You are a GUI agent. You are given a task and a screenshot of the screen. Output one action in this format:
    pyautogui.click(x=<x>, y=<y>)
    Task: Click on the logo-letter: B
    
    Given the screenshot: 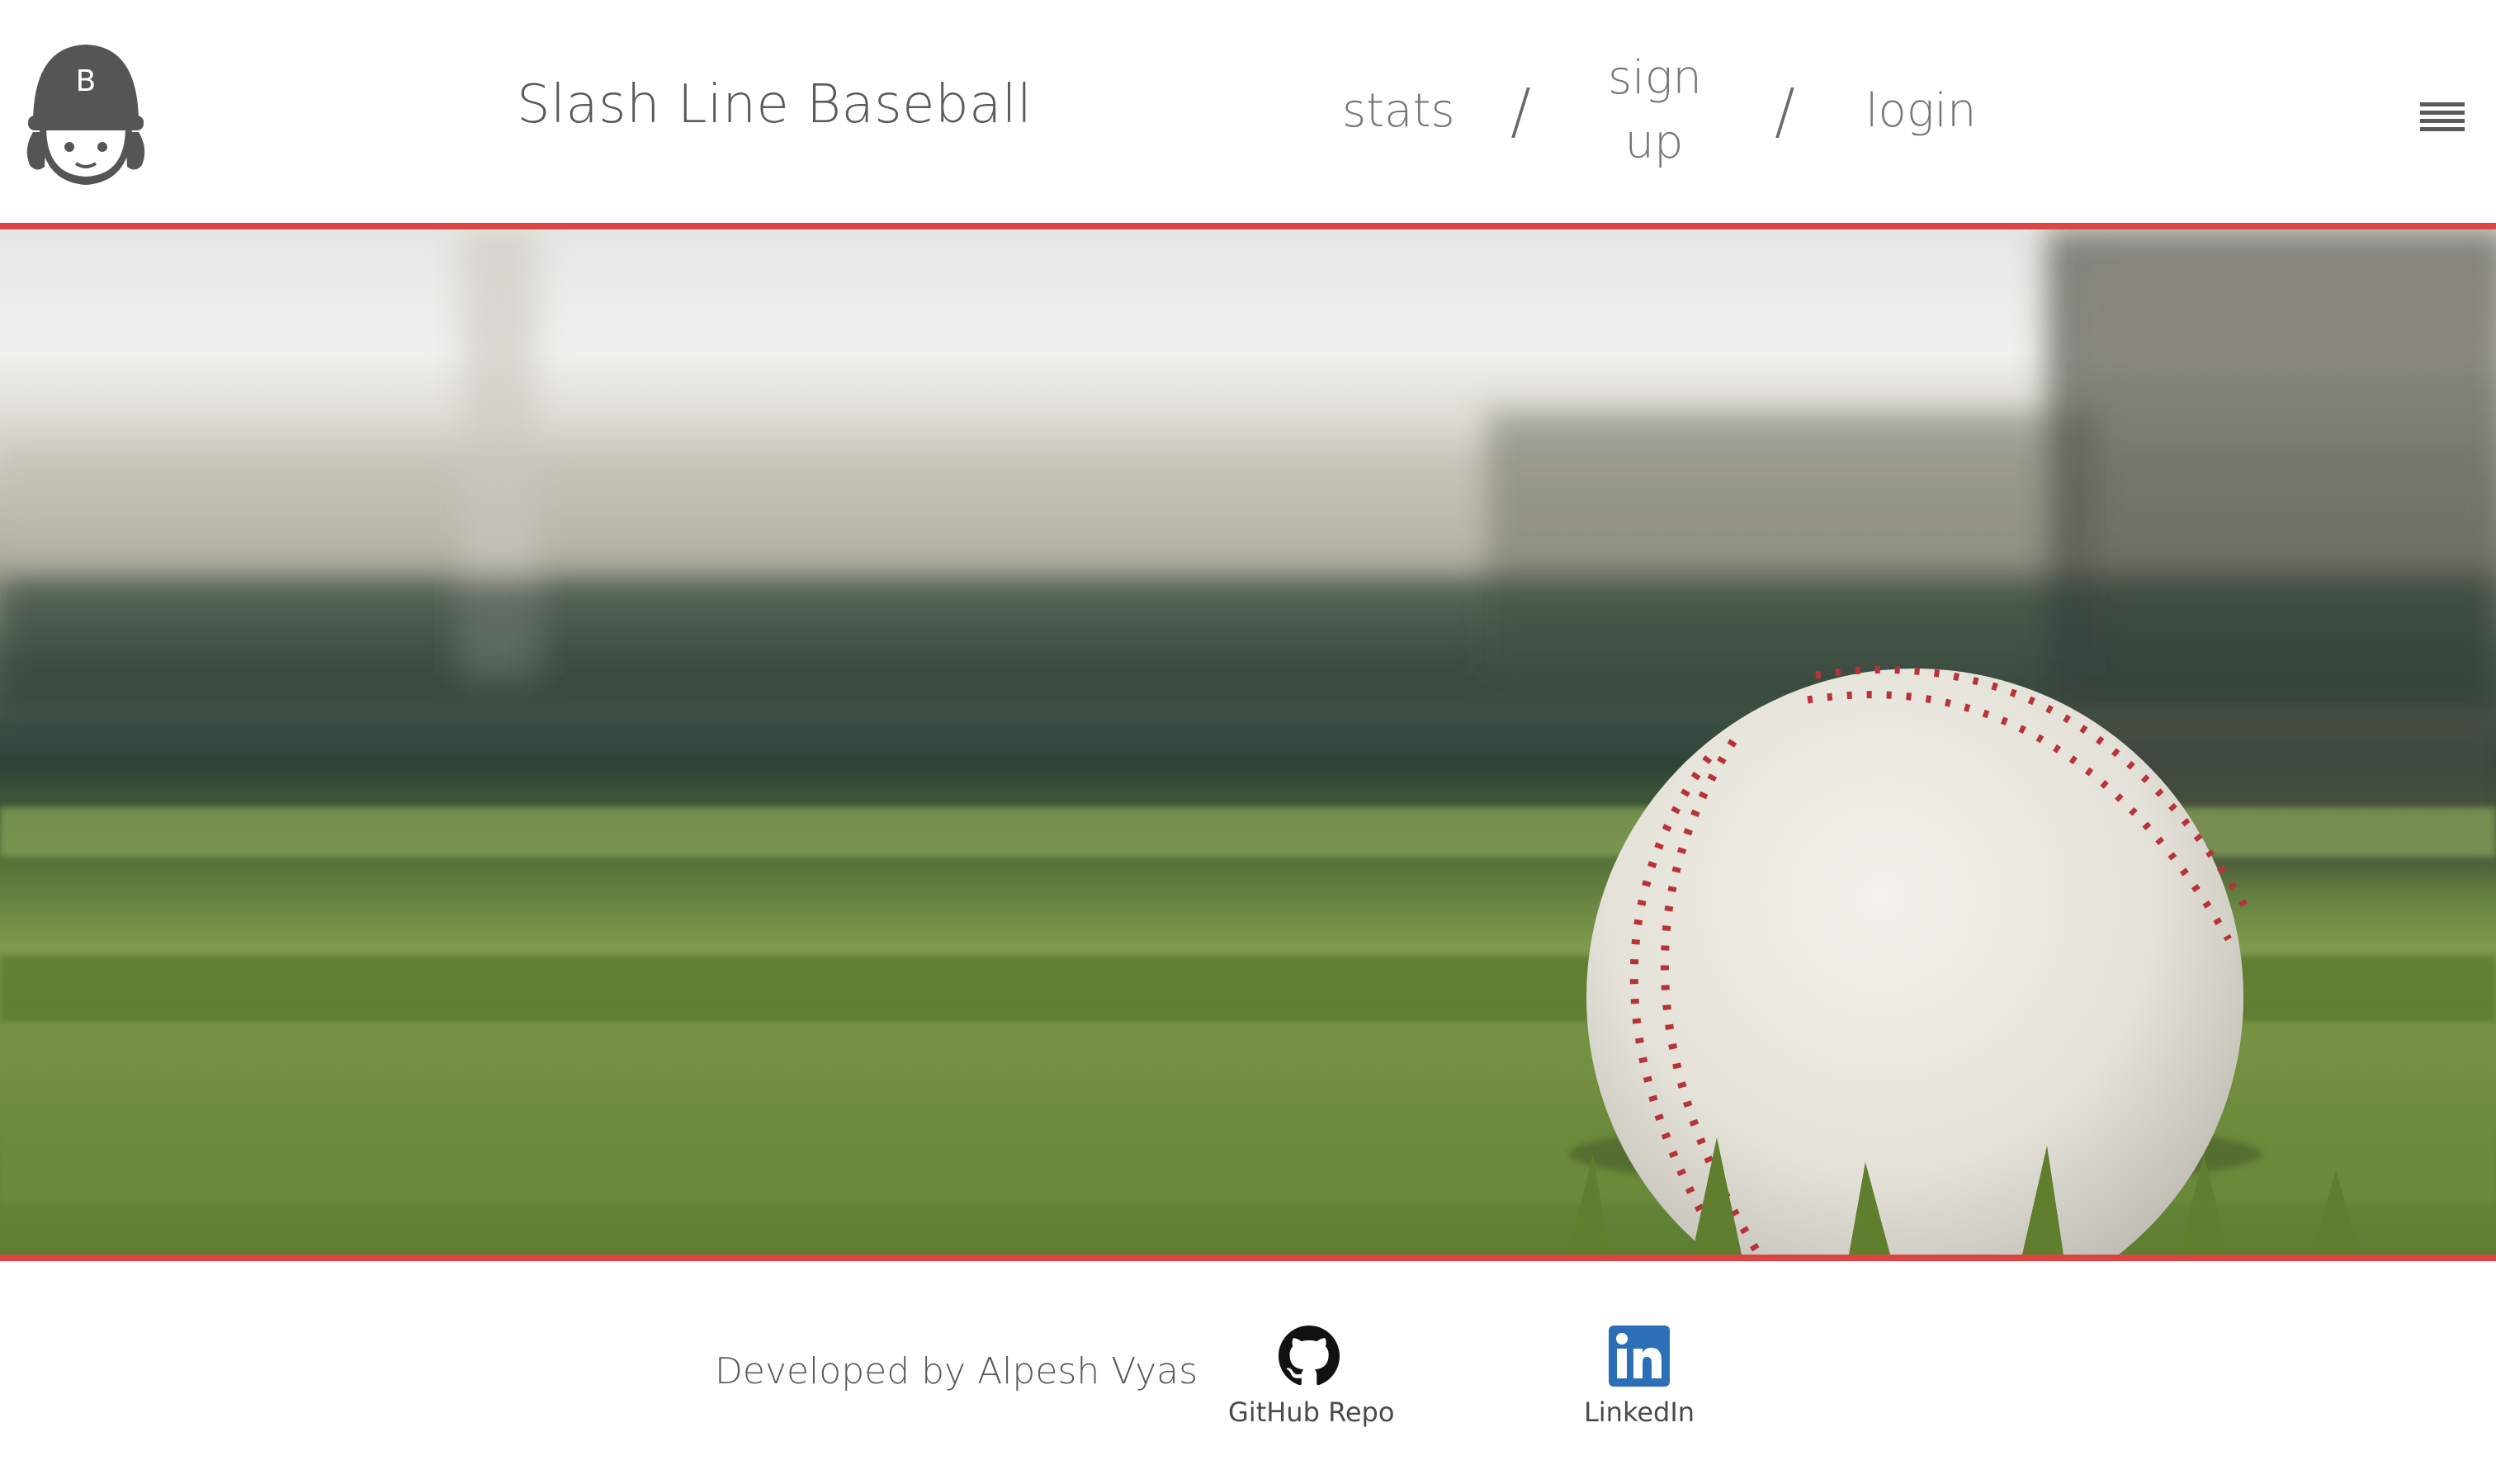 What is the action you would take?
    pyautogui.click(x=86, y=81)
    